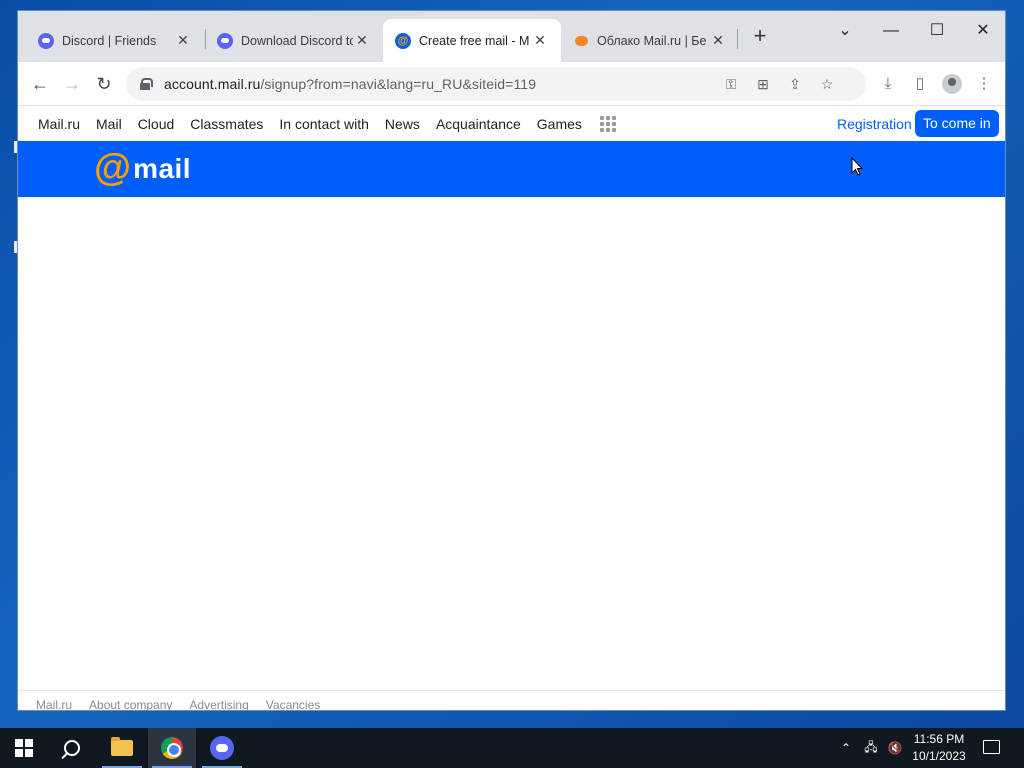 The width and height of the screenshot is (1024, 768). I want to click on nav-link-mail: Mail, so click(109, 124).